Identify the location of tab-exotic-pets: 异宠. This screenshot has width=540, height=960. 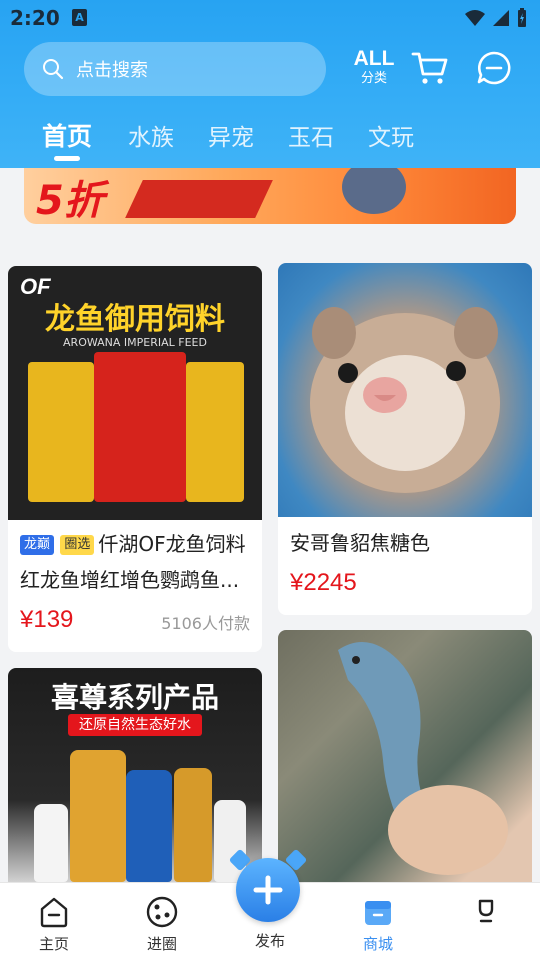
(231, 135).